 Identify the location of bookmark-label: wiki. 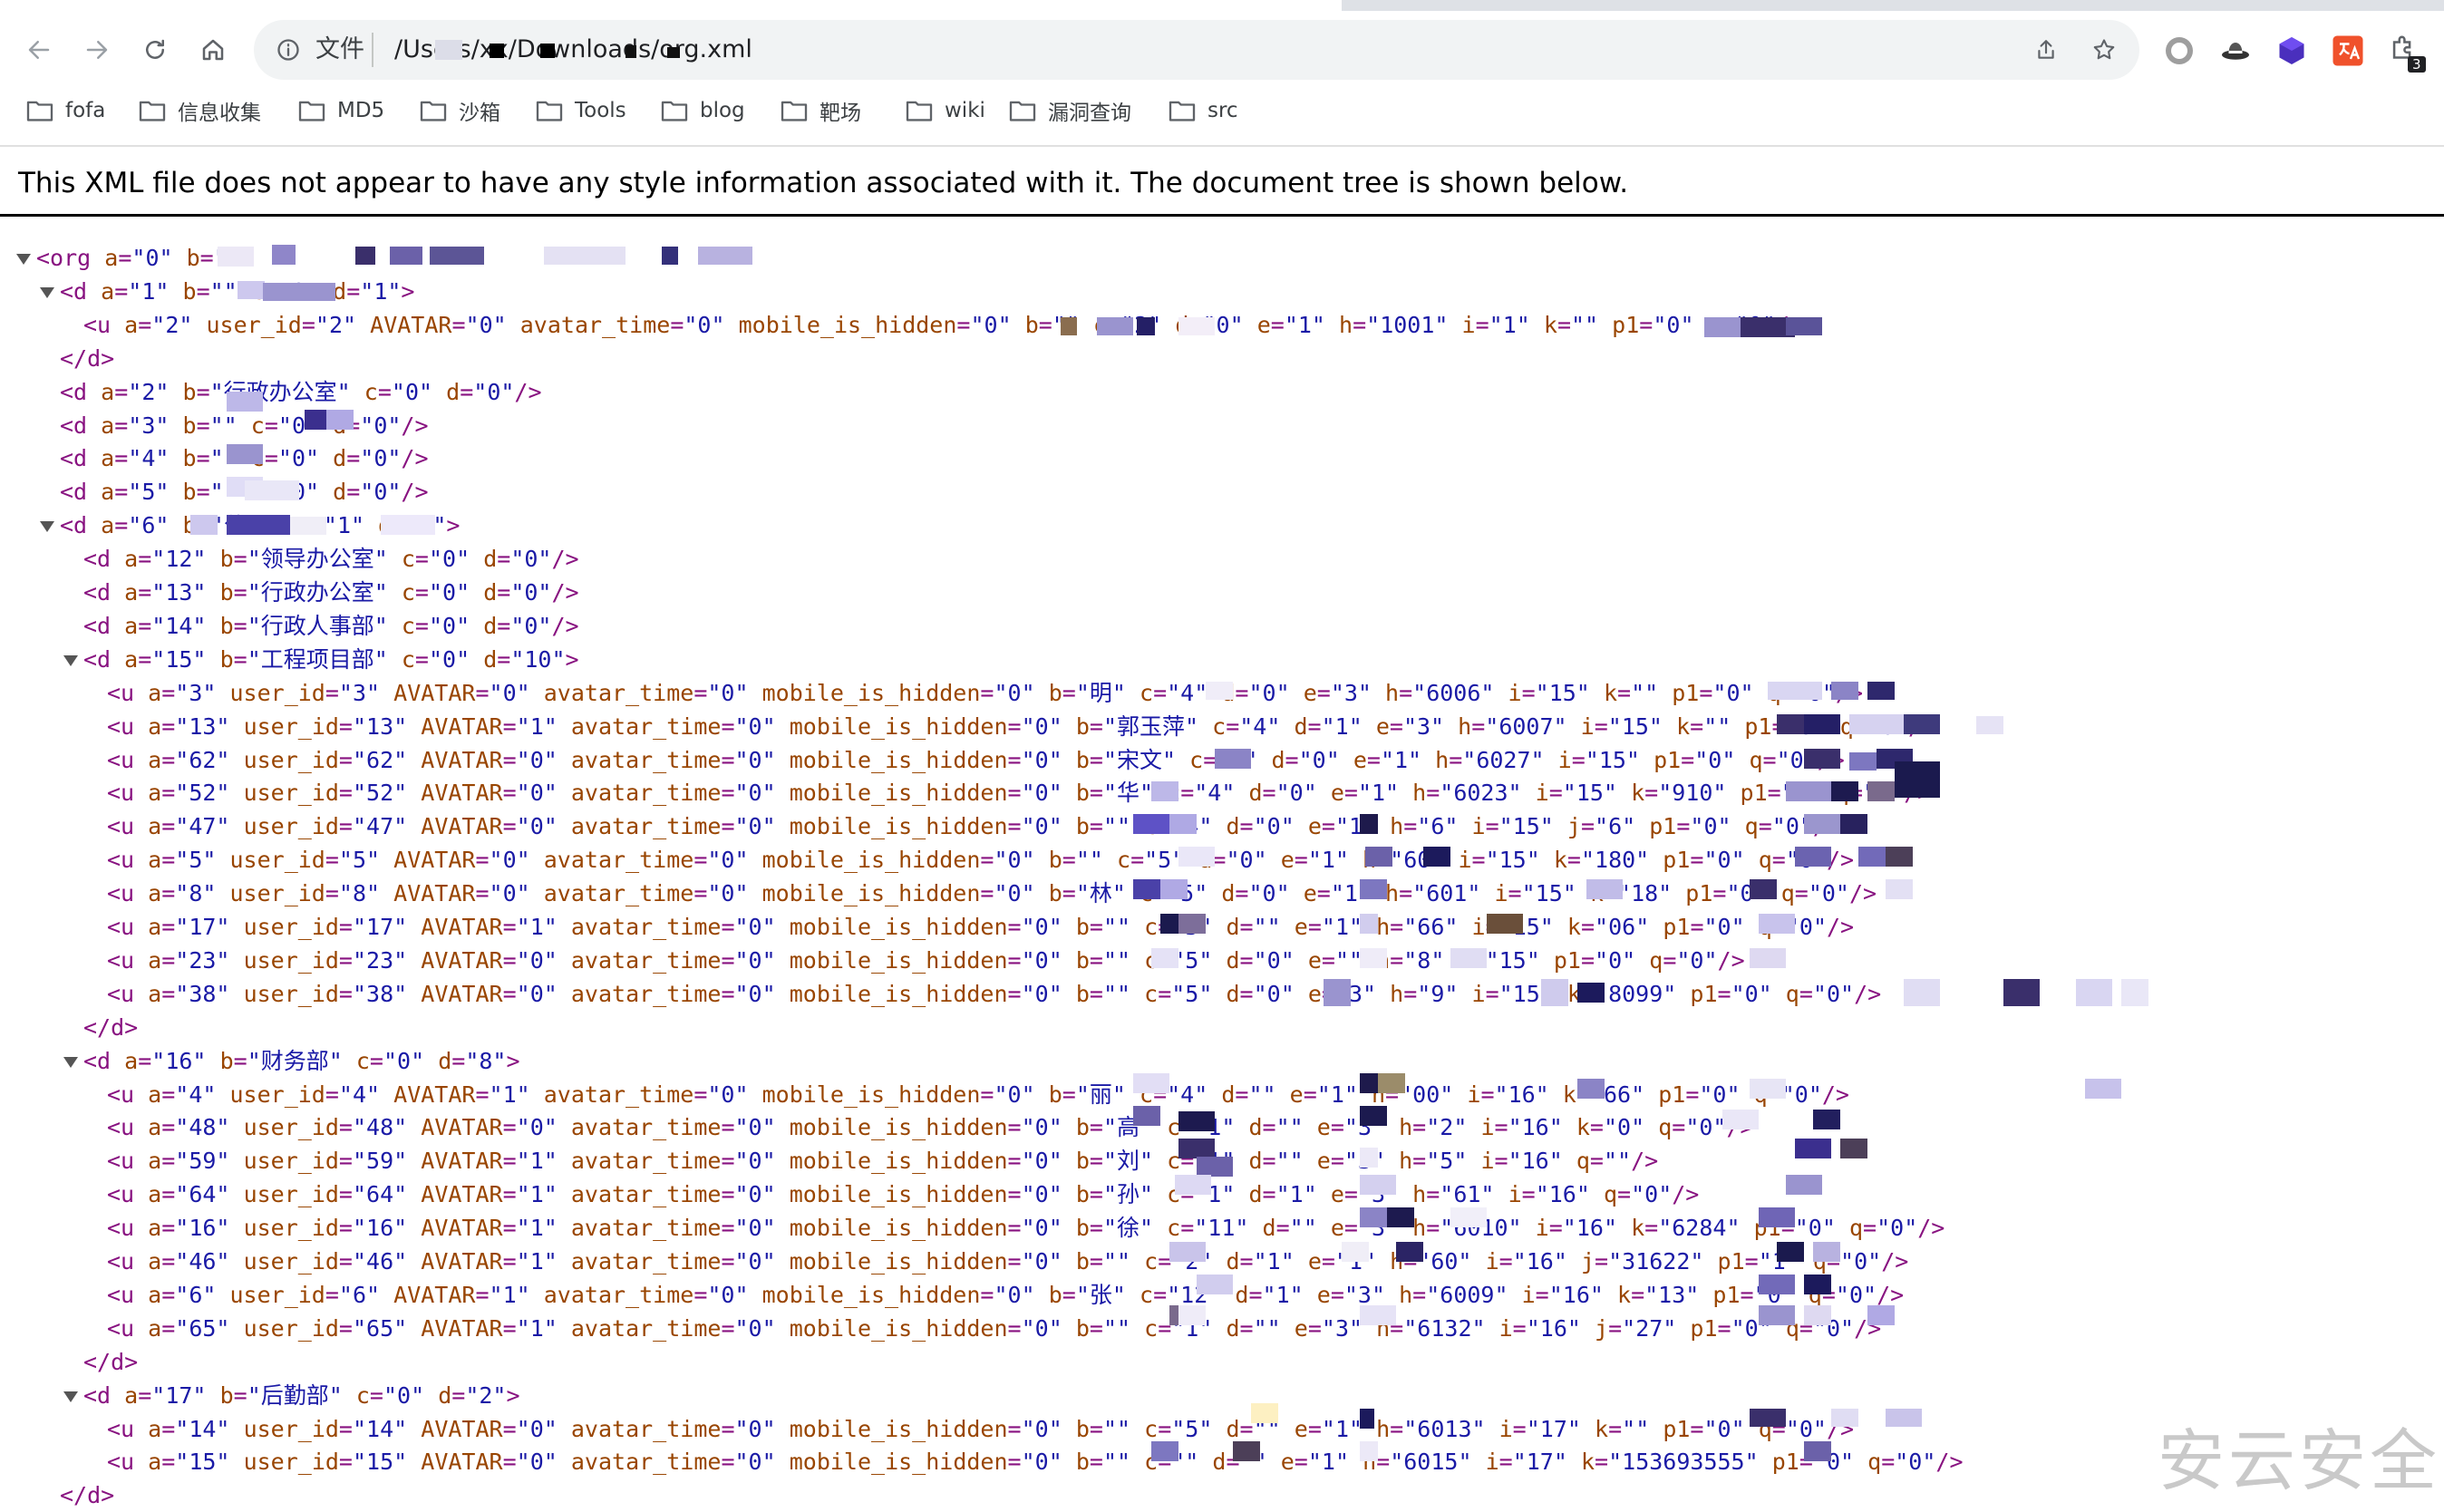
(965, 111).